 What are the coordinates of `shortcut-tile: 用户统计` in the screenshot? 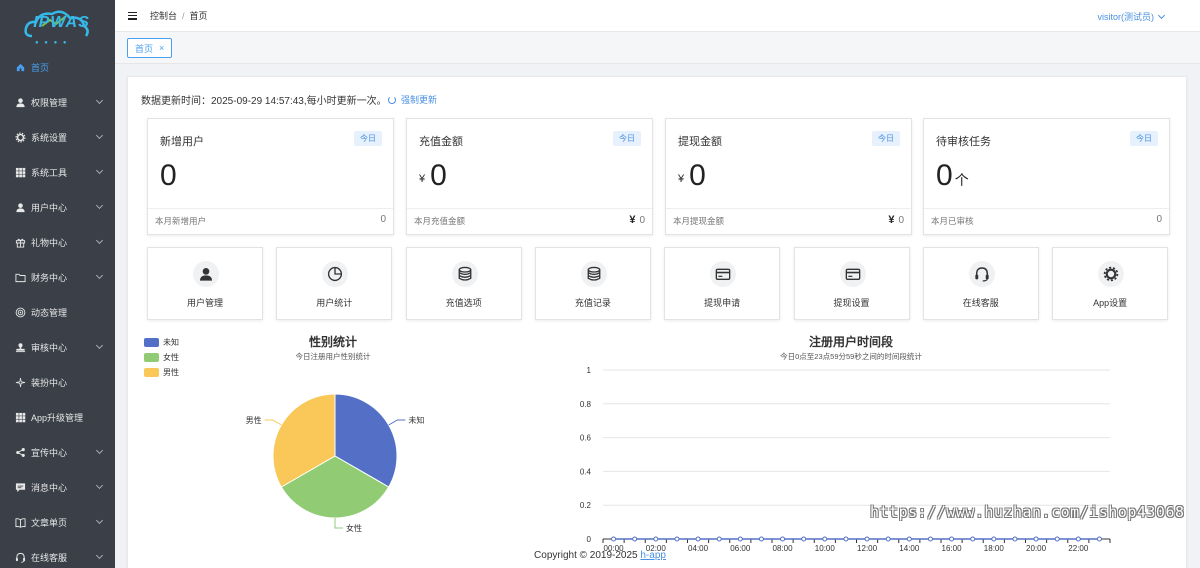 It's located at (334, 283).